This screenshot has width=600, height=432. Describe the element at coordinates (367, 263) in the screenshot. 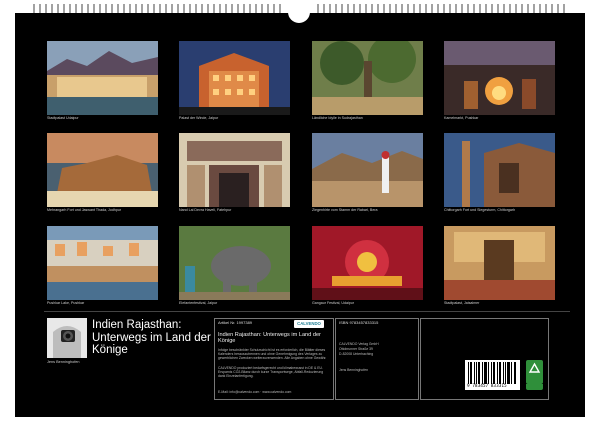

I see `photo-gangaur-festival` at that location.